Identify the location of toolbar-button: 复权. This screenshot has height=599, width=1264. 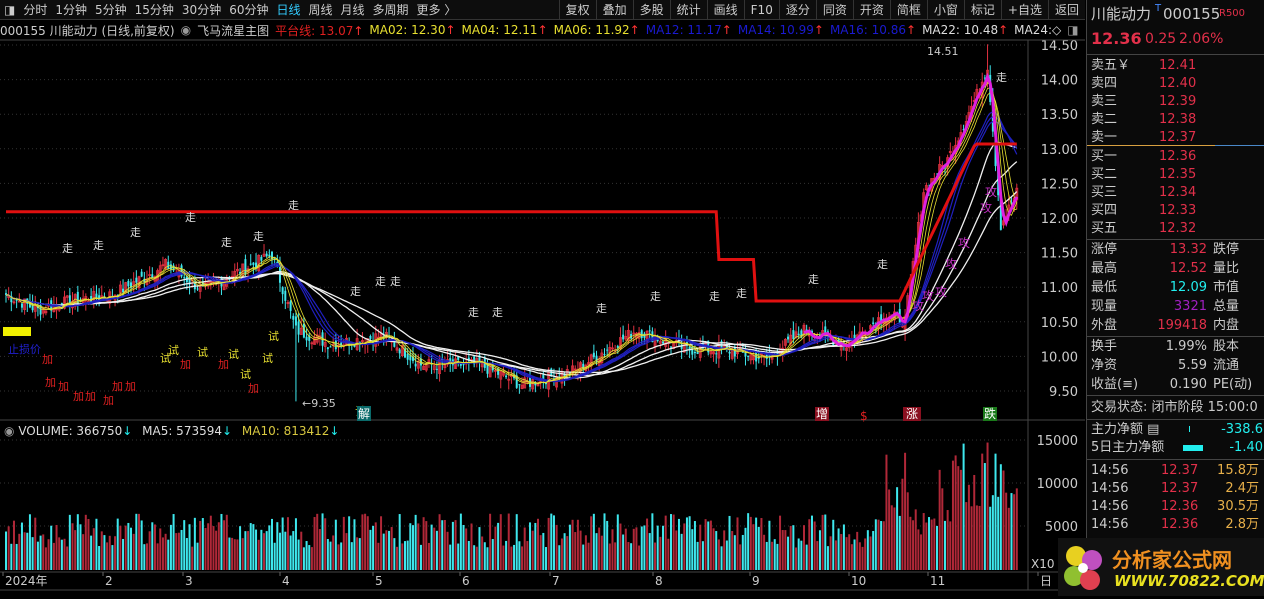
(577, 10).